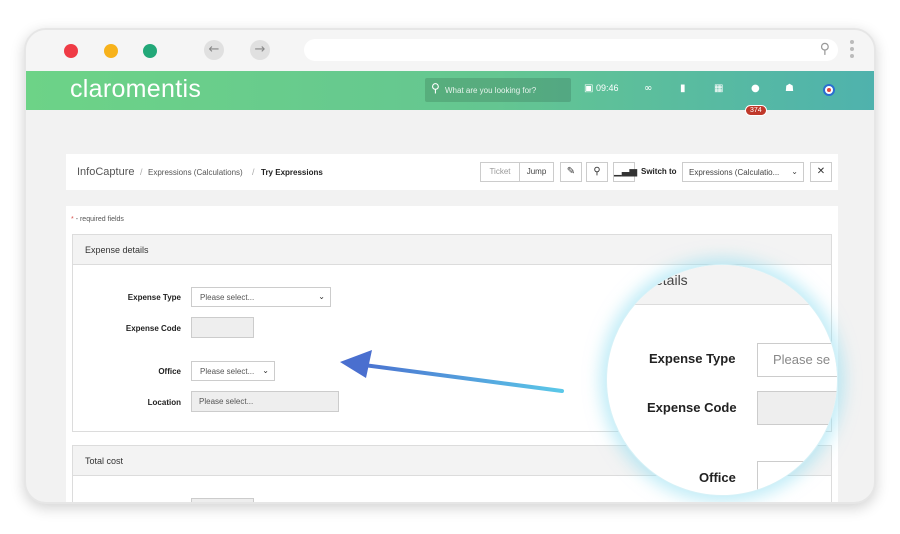  Describe the element at coordinates (214, 50) in the screenshot. I see `arrow-left-icon: ←` at that location.